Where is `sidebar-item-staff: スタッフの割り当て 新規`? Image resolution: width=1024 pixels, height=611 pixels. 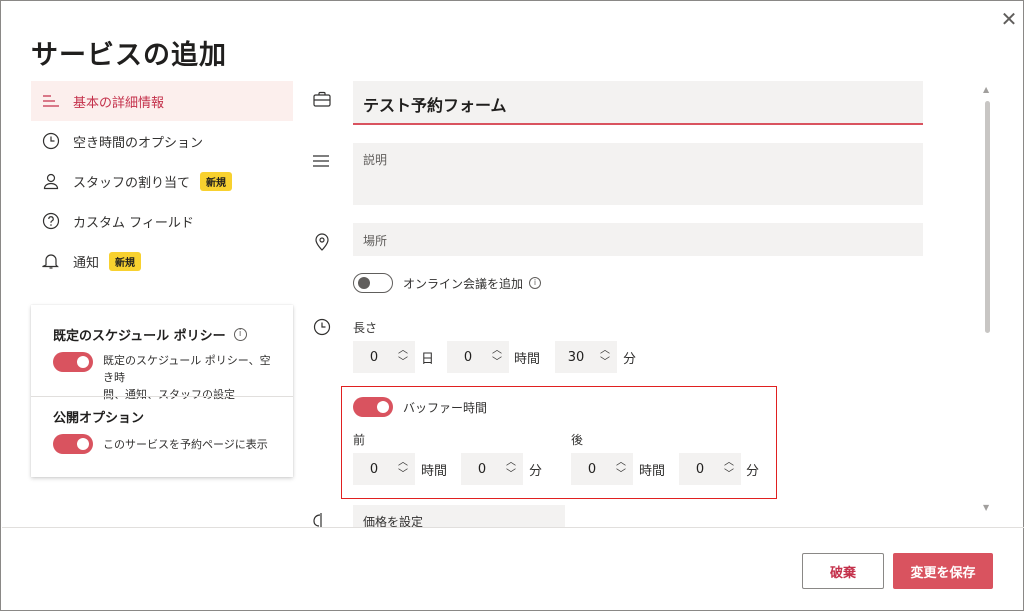 sidebar-item-staff: スタッフの割り当て 新規 is located at coordinates (162, 181).